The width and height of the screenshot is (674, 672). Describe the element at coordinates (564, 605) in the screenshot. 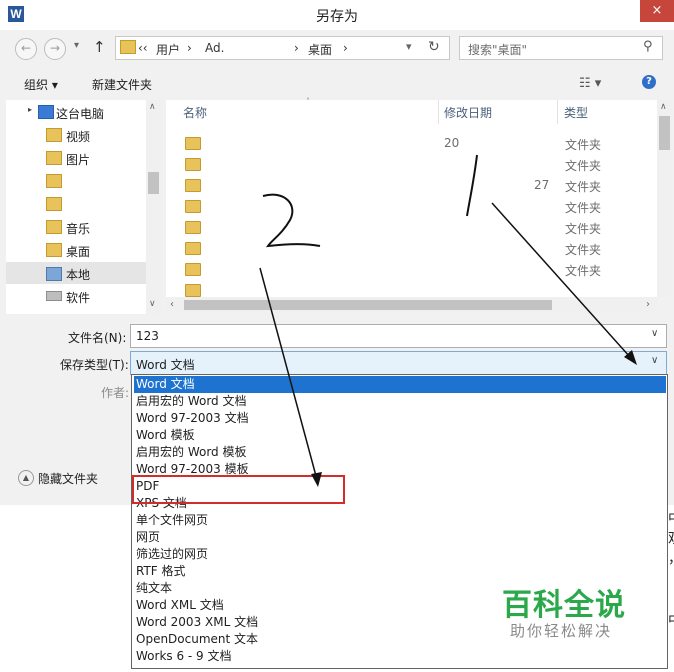

I see `watermark-logo: 百科全说` at that location.